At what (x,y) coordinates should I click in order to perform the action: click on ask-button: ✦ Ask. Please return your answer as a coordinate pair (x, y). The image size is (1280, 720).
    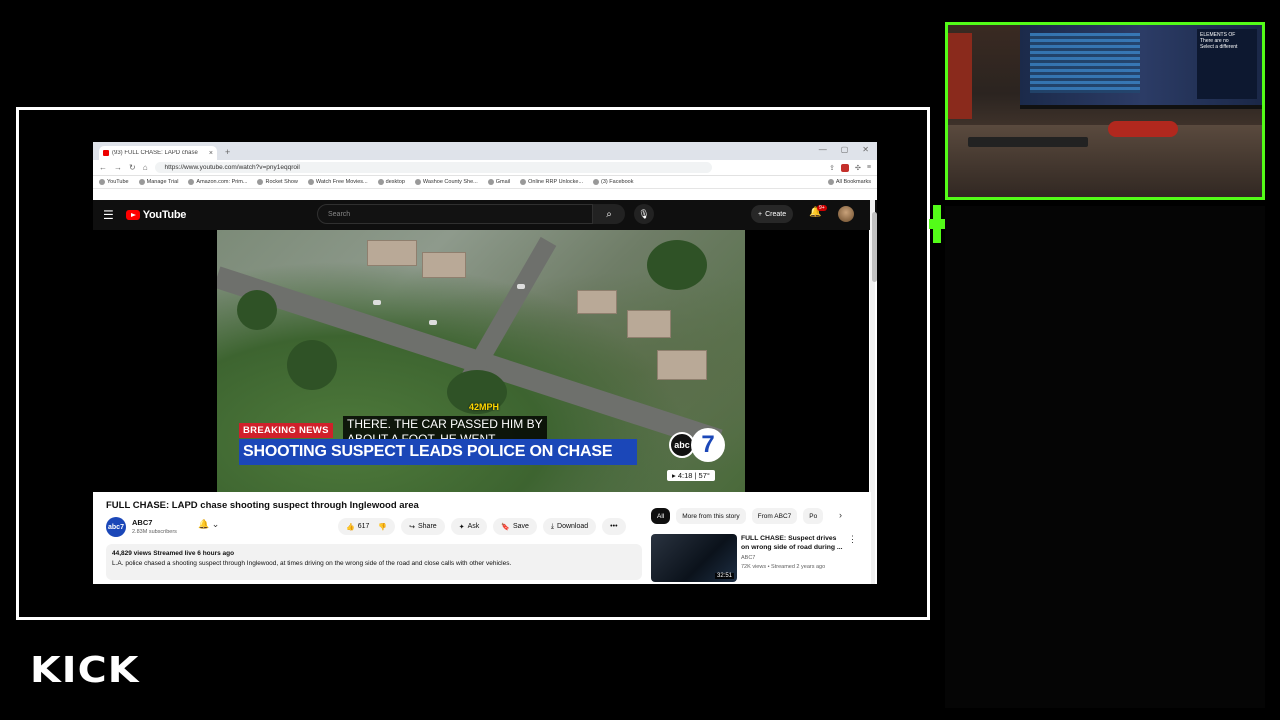
    Looking at the image, I should click on (469, 526).